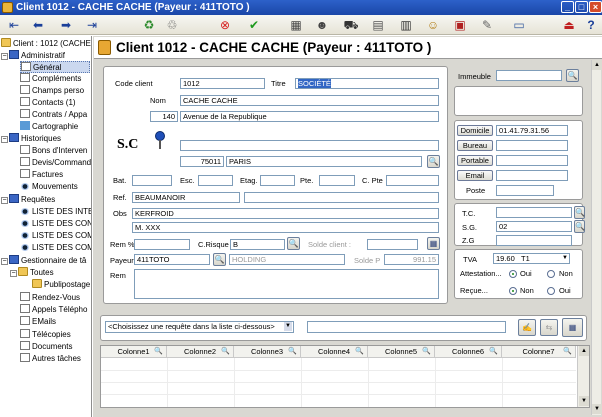 The height and width of the screenshot is (417, 602). Describe the element at coordinates (569, 25) in the screenshot. I see `exit-icon: ⏏` at that location.